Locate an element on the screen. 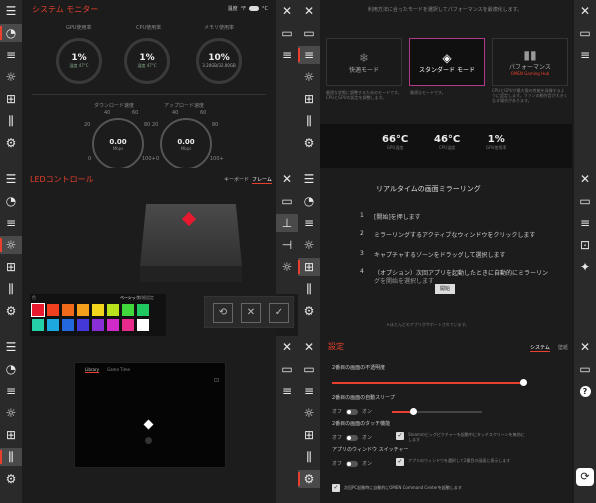 Image resolution: width=596 pixels, height=503 pixels. sleep-toggle: オフ オン is located at coordinates (352, 411).